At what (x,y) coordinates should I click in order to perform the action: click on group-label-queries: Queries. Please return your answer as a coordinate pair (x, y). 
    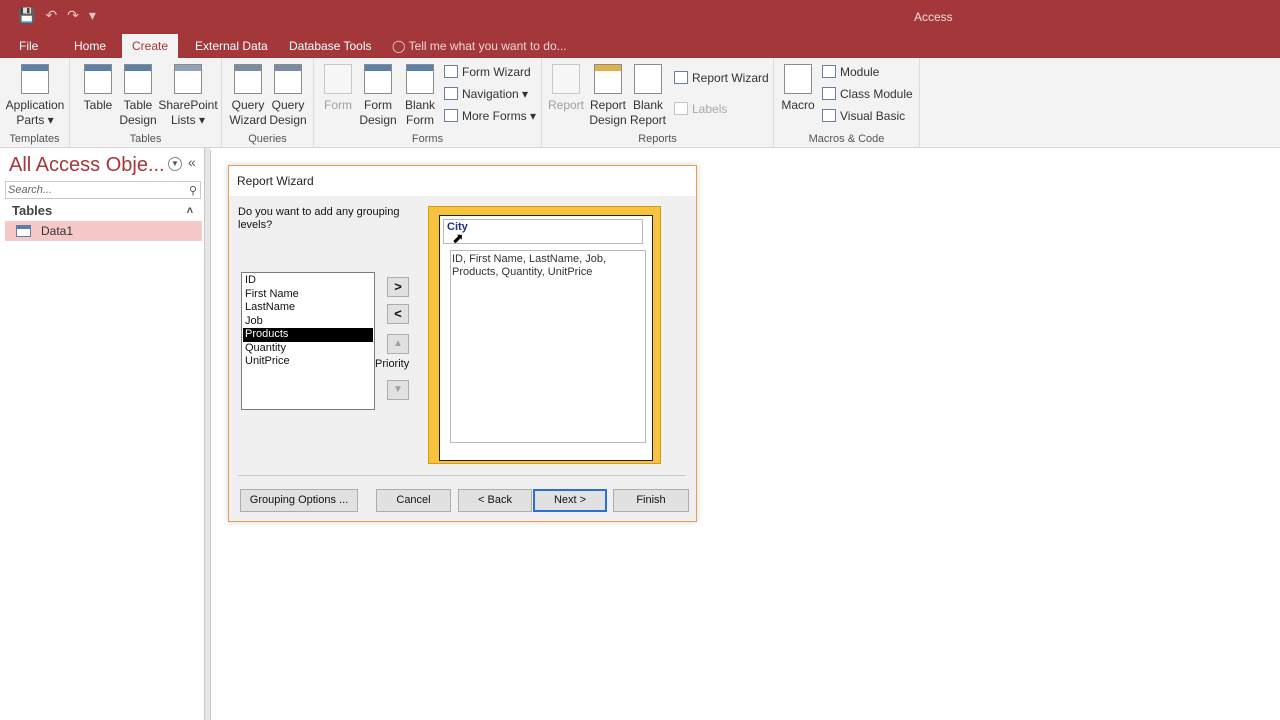
    Looking at the image, I should click on (267, 139).